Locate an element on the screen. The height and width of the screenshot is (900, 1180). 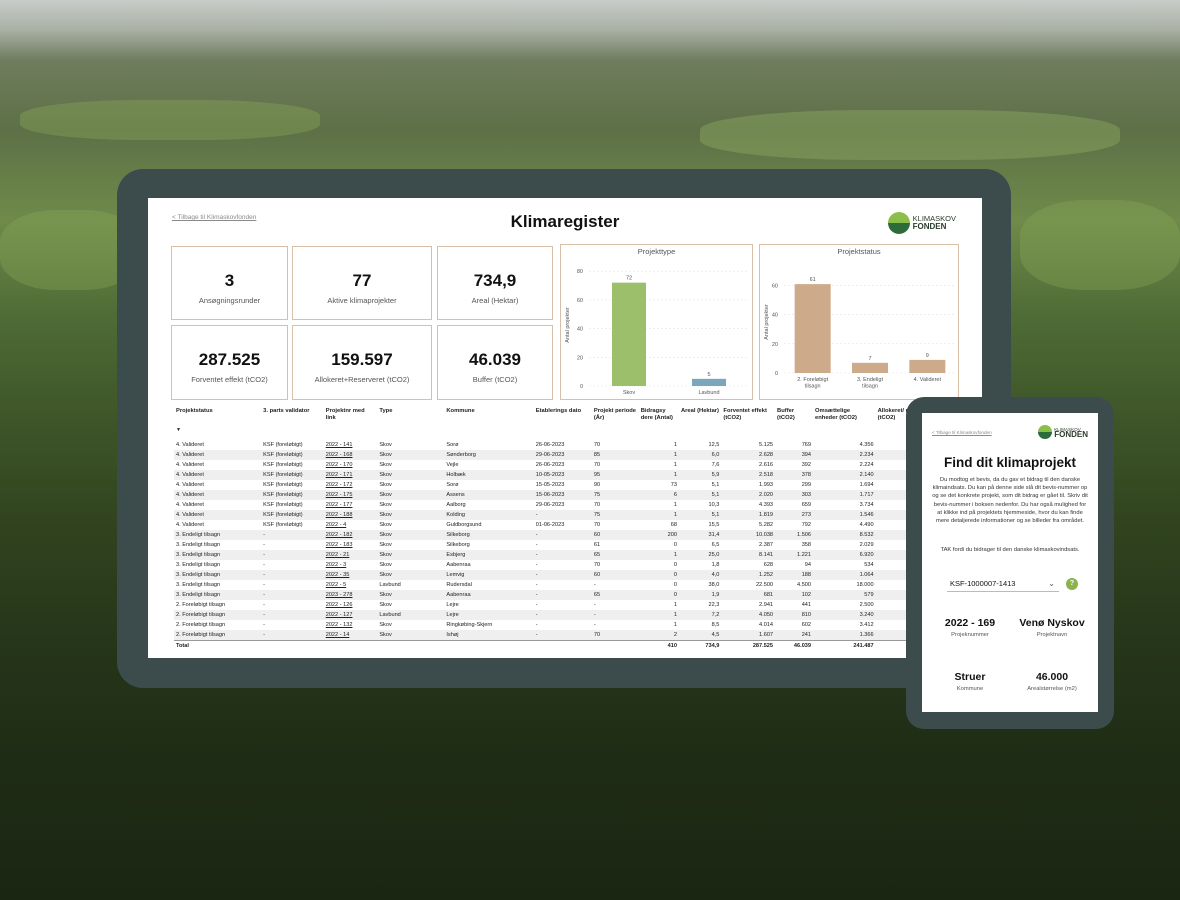
project-link: 2022 - 171 is located at coordinates (350, 475).